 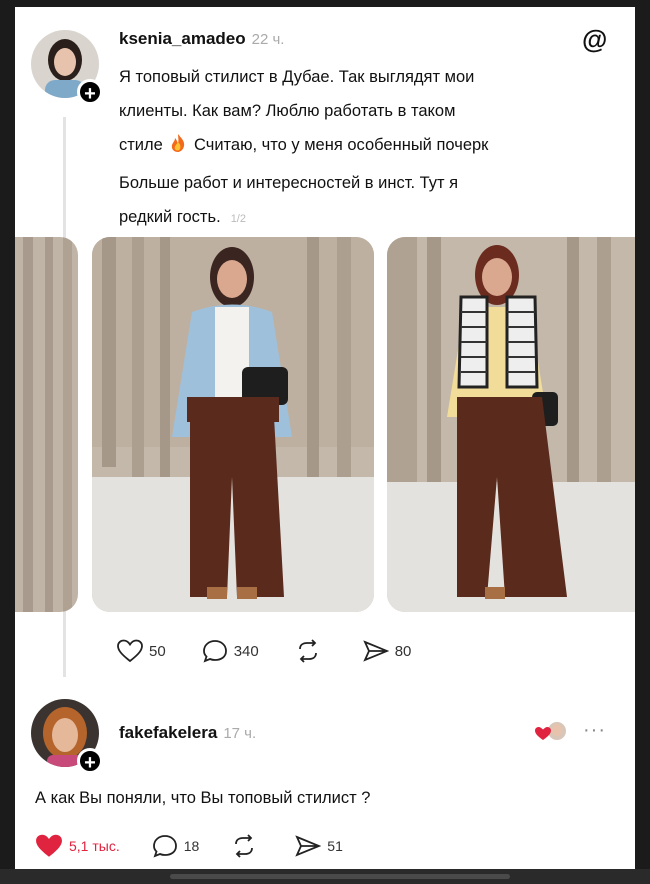 I want to click on post-photo-partial, so click(x=46, y=424).